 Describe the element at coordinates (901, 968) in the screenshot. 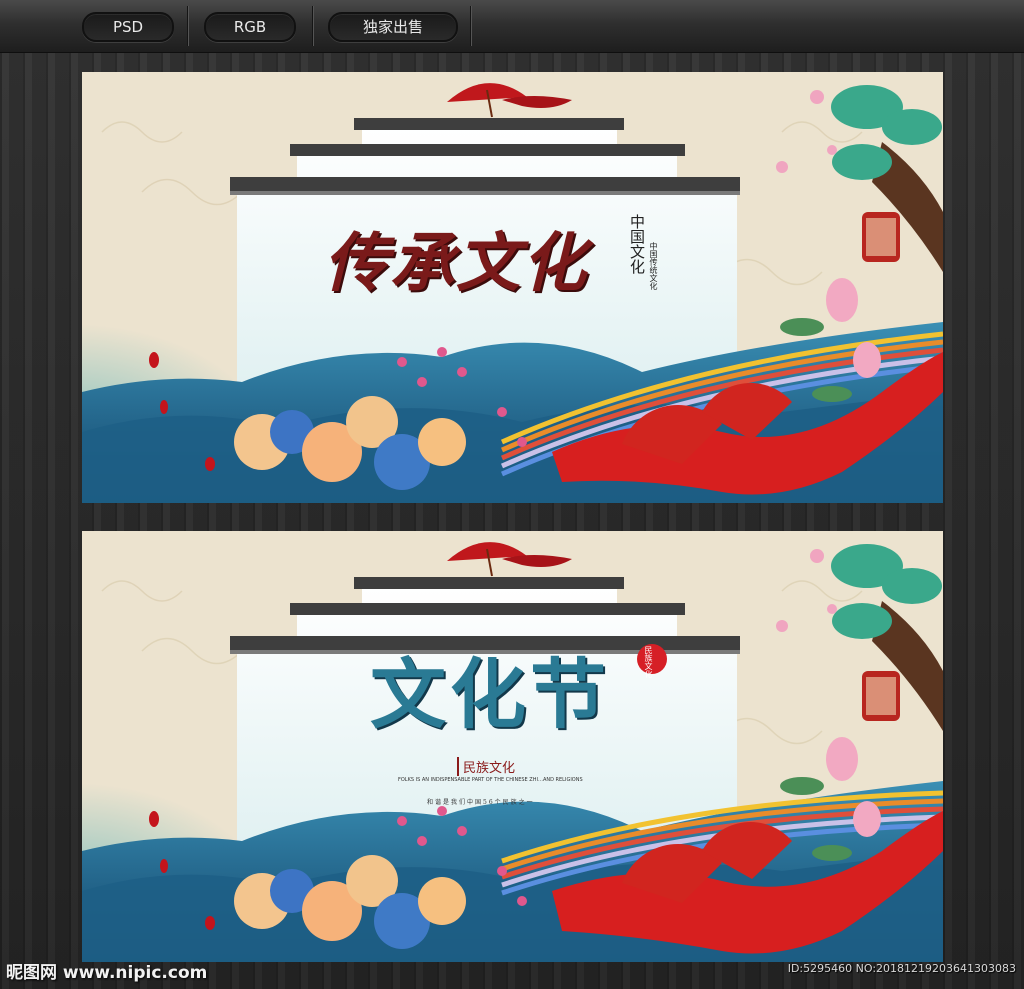

I see `image-id-text: ID:5295460 NO:20181219203641303083` at that location.